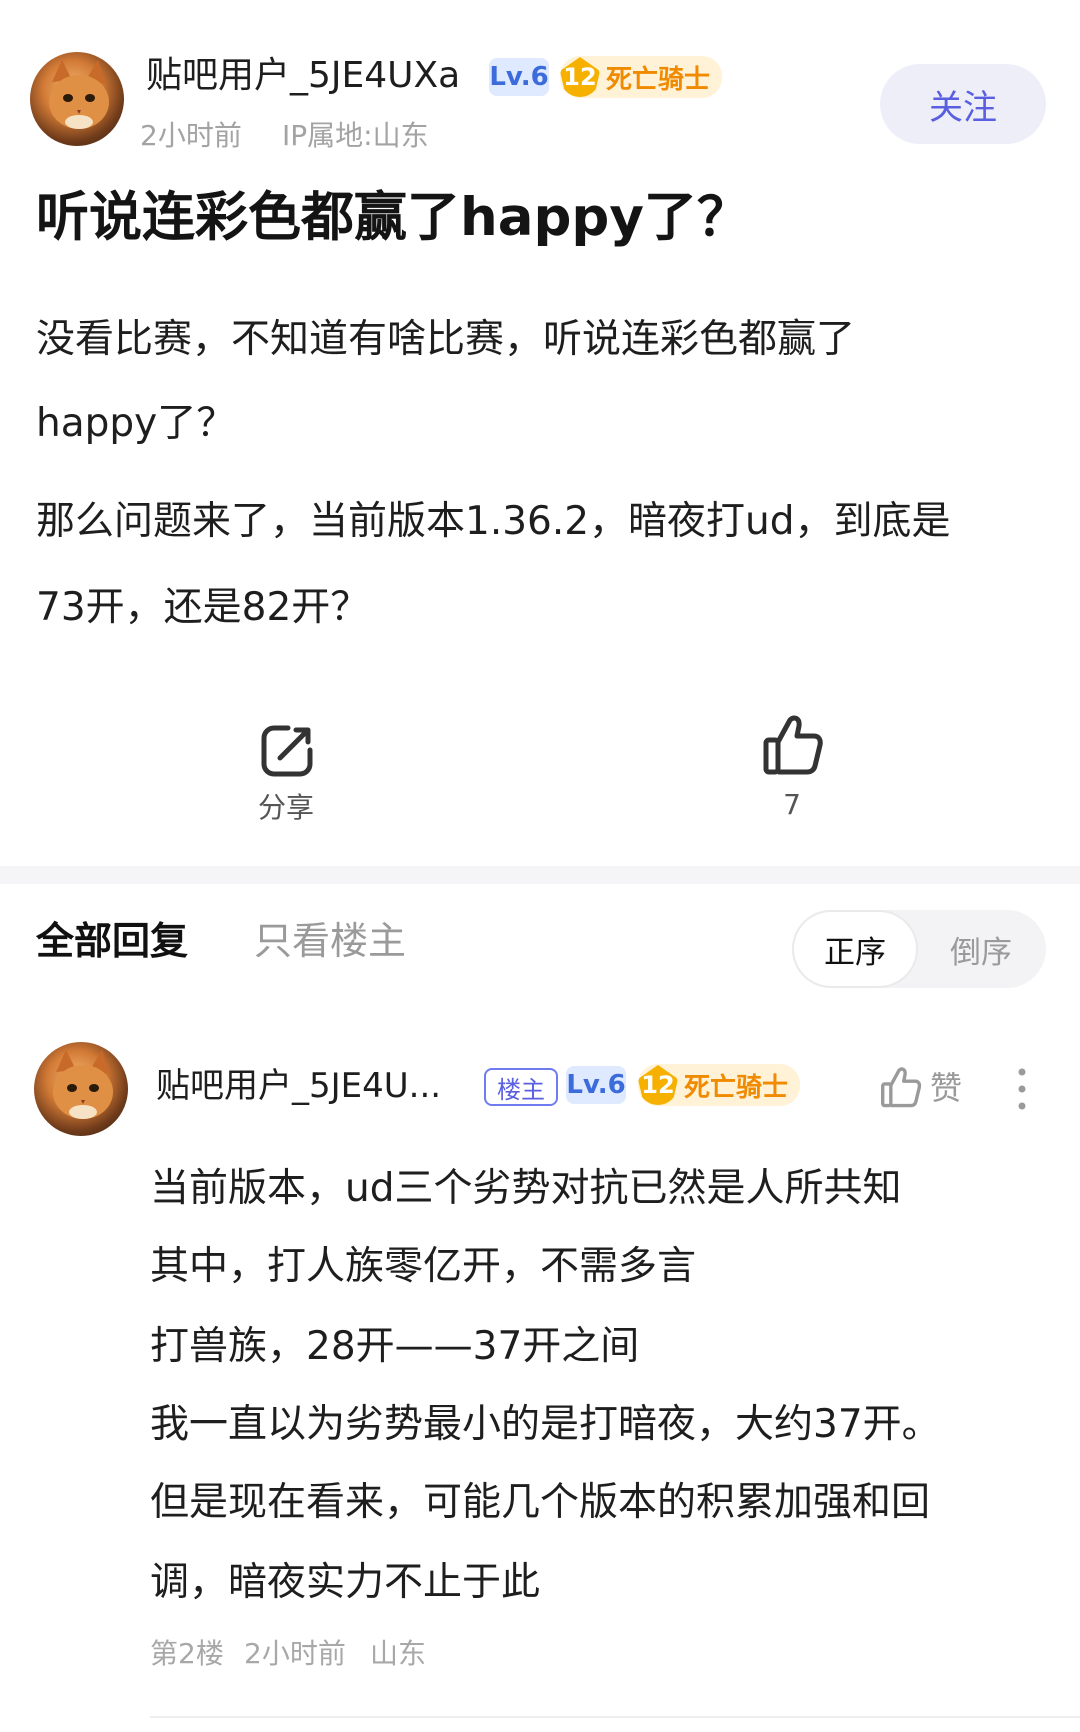 This screenshot has height=1732, width=1080. I want to click on level-badge: Lv.6, so click(519, 77).